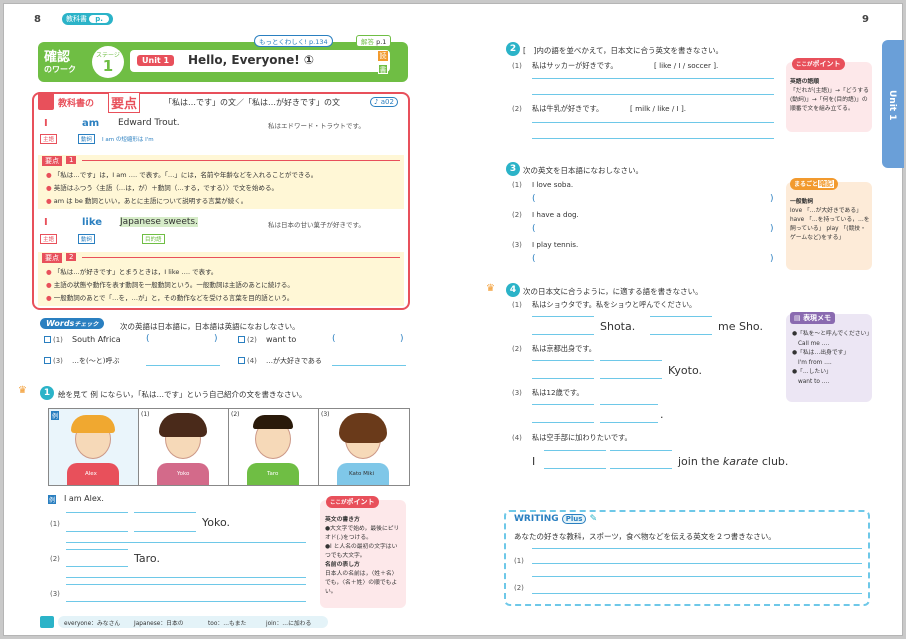 The width and height of the screenshot is (906, 639). Describe the element at coordinates (513, 169) in the screenshot. I see `q3-number: 3` at that location.